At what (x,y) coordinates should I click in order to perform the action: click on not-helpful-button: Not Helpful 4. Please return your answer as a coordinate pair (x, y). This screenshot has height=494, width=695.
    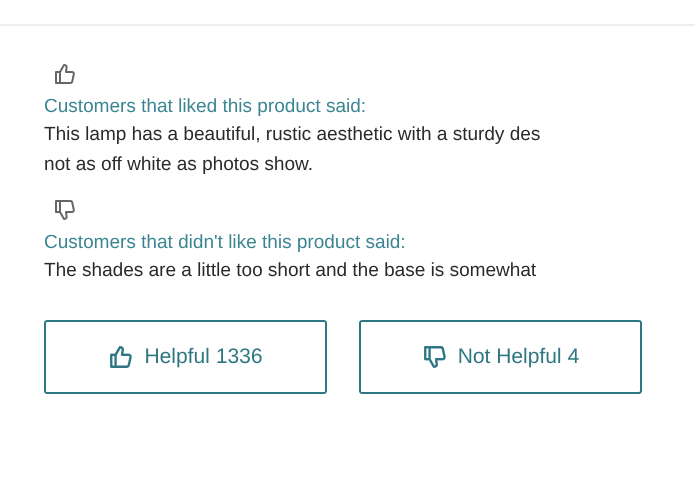
    Looking at the image, I should click on (500, 357).